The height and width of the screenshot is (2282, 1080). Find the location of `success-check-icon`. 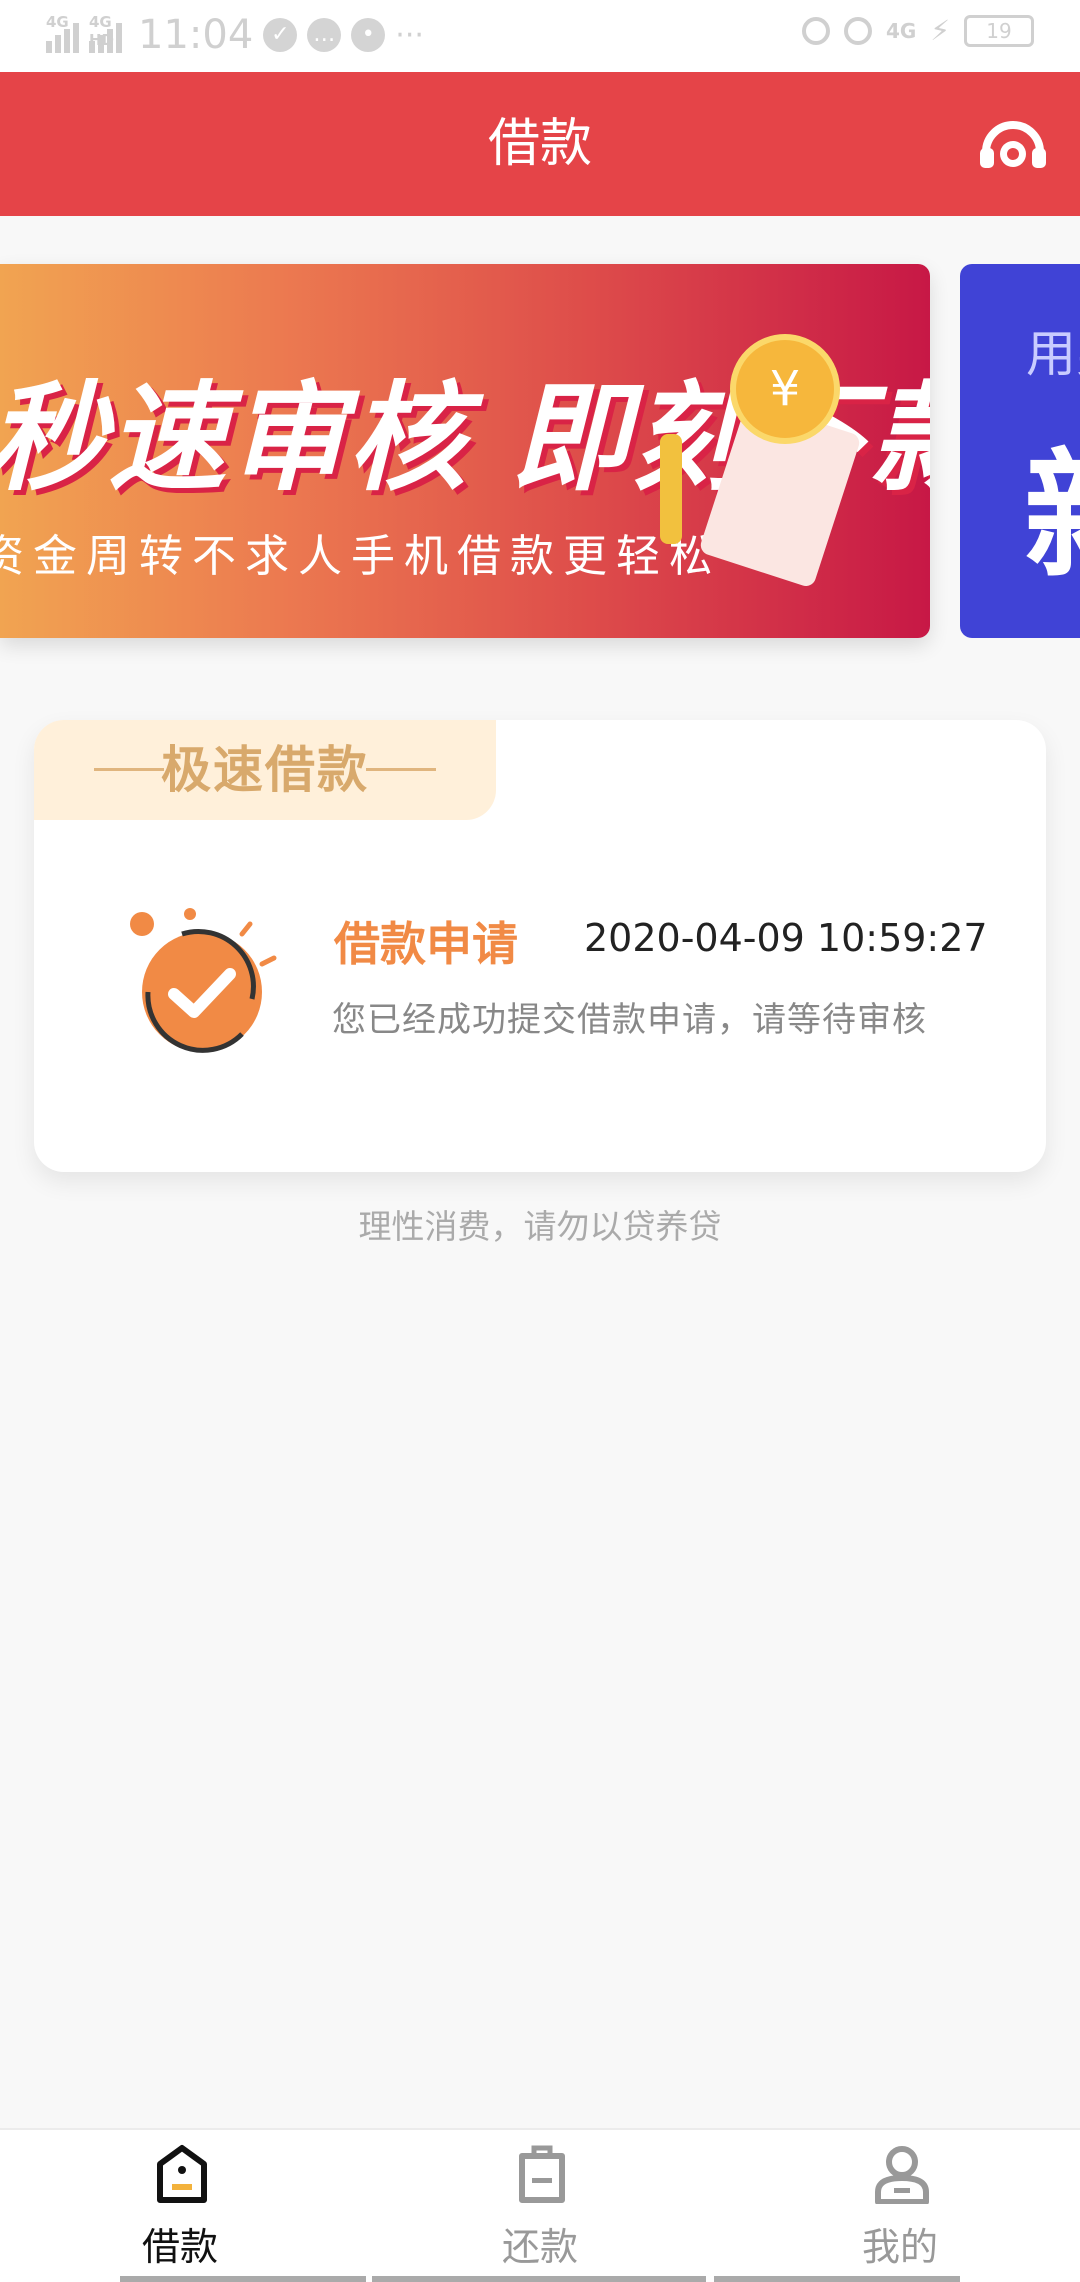

success-check-icon is located at coordinates (203, 980).